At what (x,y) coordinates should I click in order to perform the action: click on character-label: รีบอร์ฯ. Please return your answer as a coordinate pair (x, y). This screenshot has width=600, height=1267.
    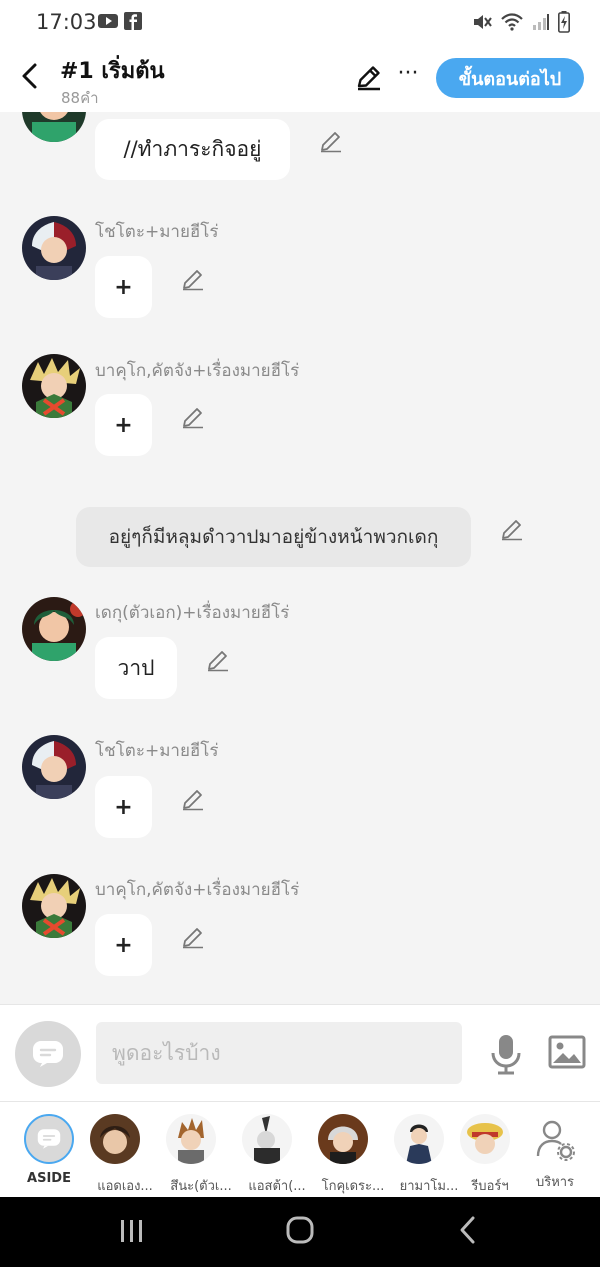
    Looking at the image, I should click on (490, 1186).